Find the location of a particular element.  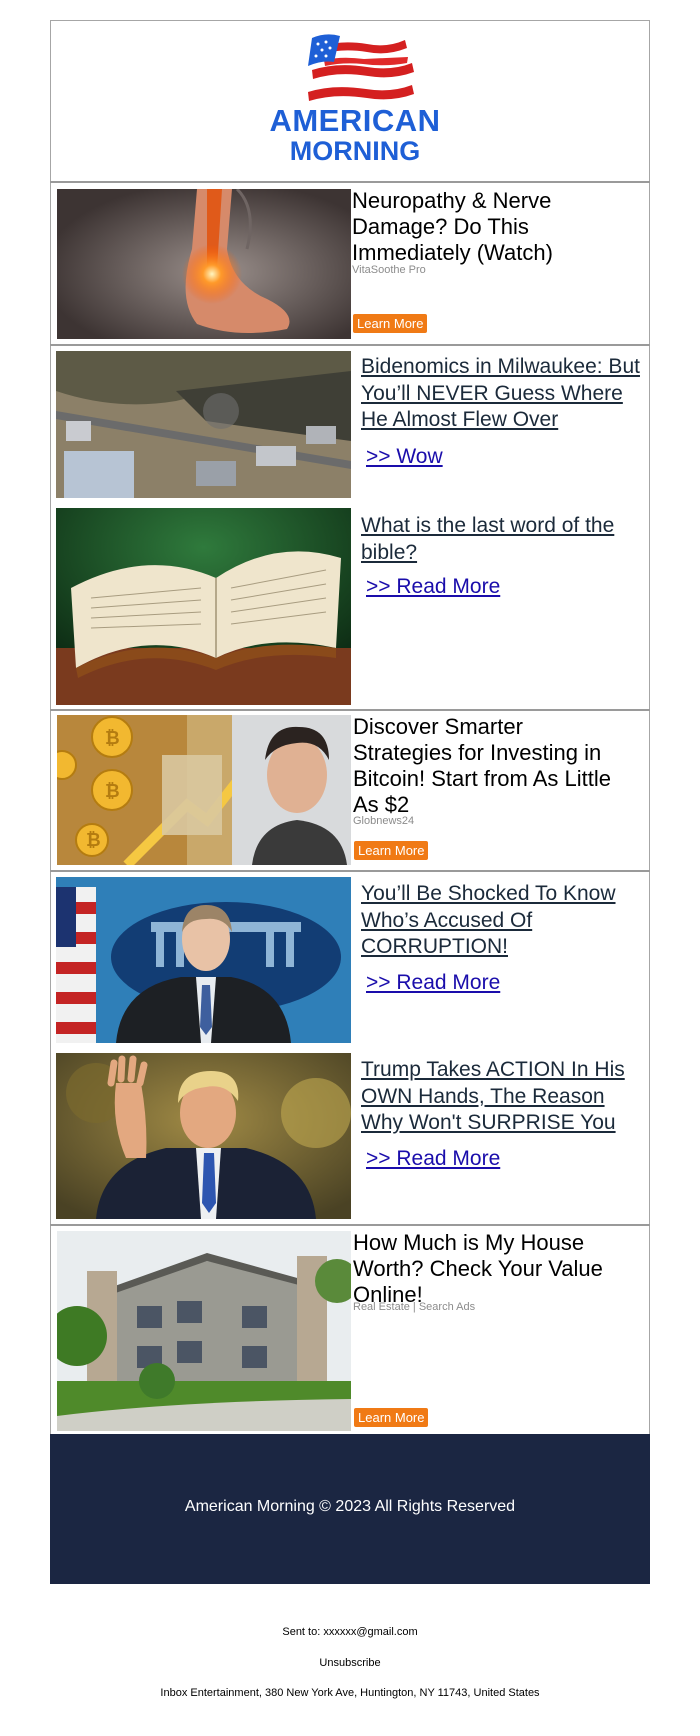

flag-icon is located at coordinates (361, 67).